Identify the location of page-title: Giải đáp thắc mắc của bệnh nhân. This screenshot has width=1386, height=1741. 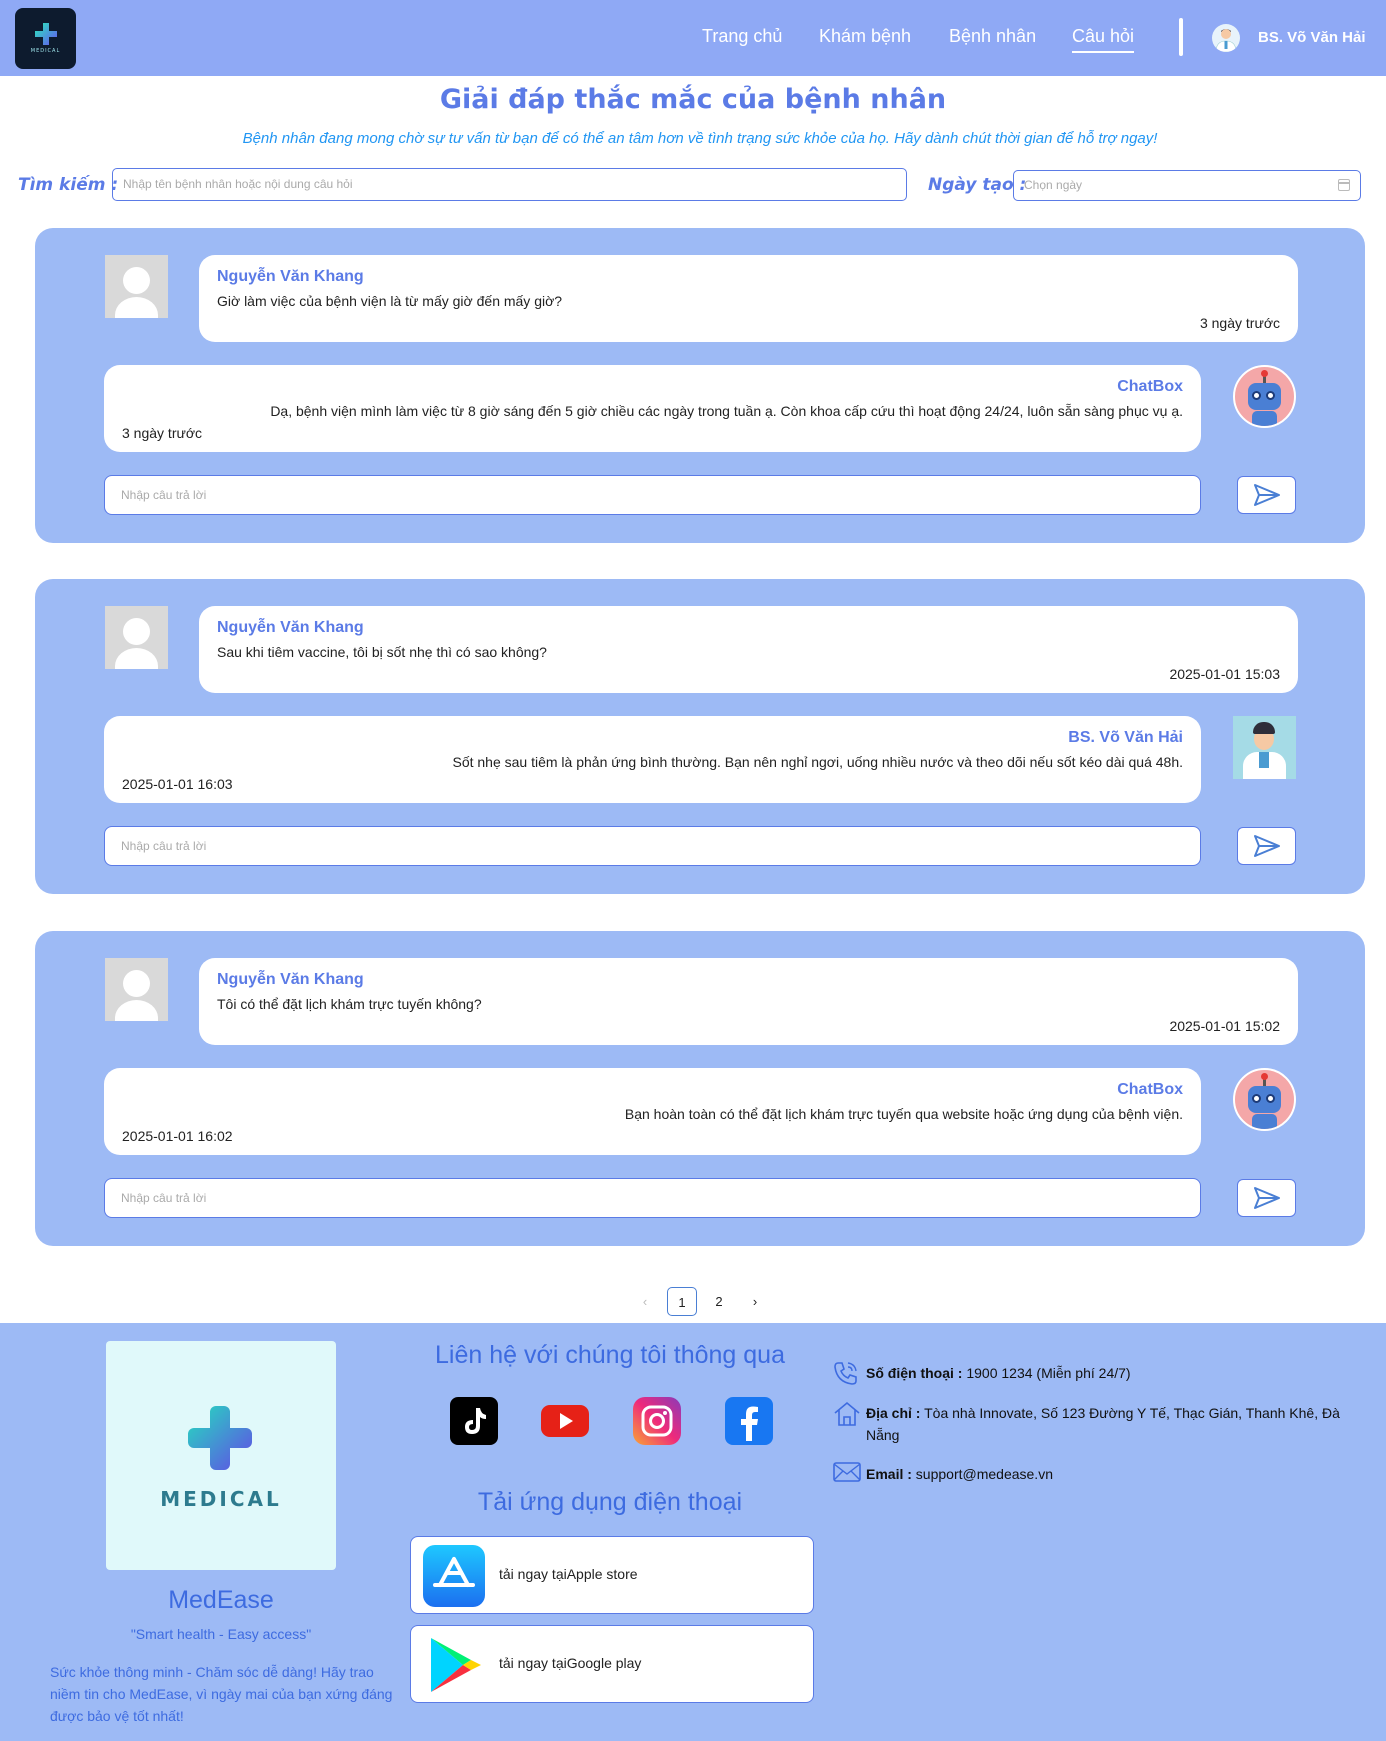
(693, 99).